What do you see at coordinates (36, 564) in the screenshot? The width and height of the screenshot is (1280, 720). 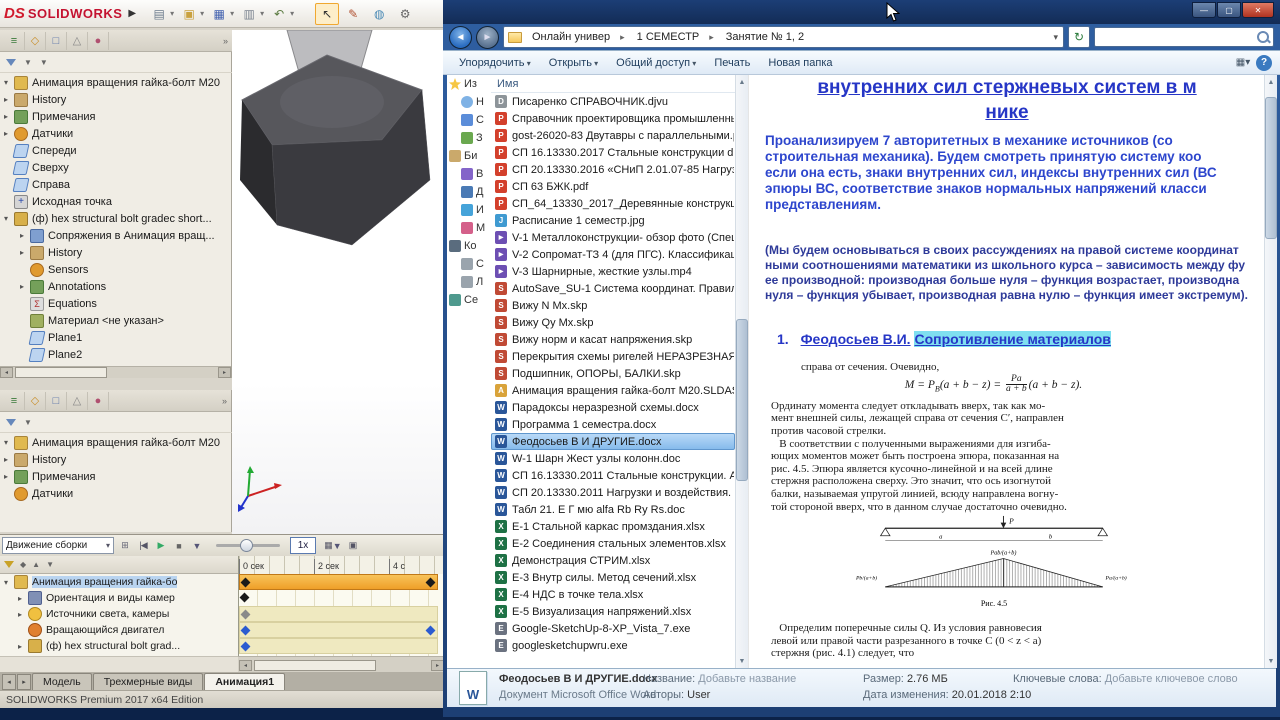 I see `zoom-in-icon: ▲` at bounding box center [36, 564].